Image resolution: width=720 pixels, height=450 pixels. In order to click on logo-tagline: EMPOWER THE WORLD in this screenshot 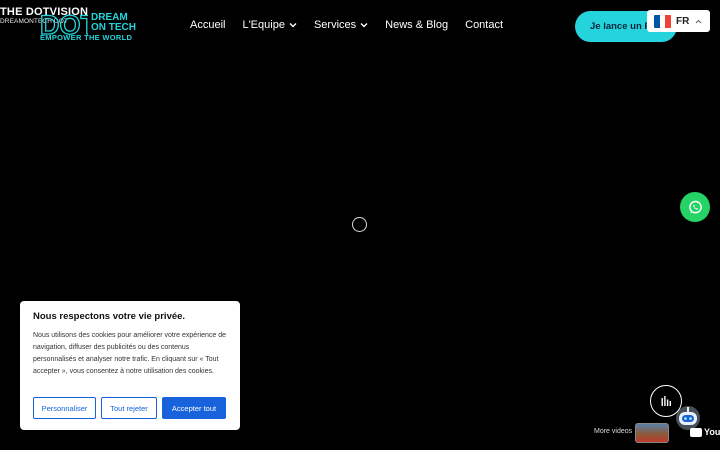, I will do `click(86, 37)`.